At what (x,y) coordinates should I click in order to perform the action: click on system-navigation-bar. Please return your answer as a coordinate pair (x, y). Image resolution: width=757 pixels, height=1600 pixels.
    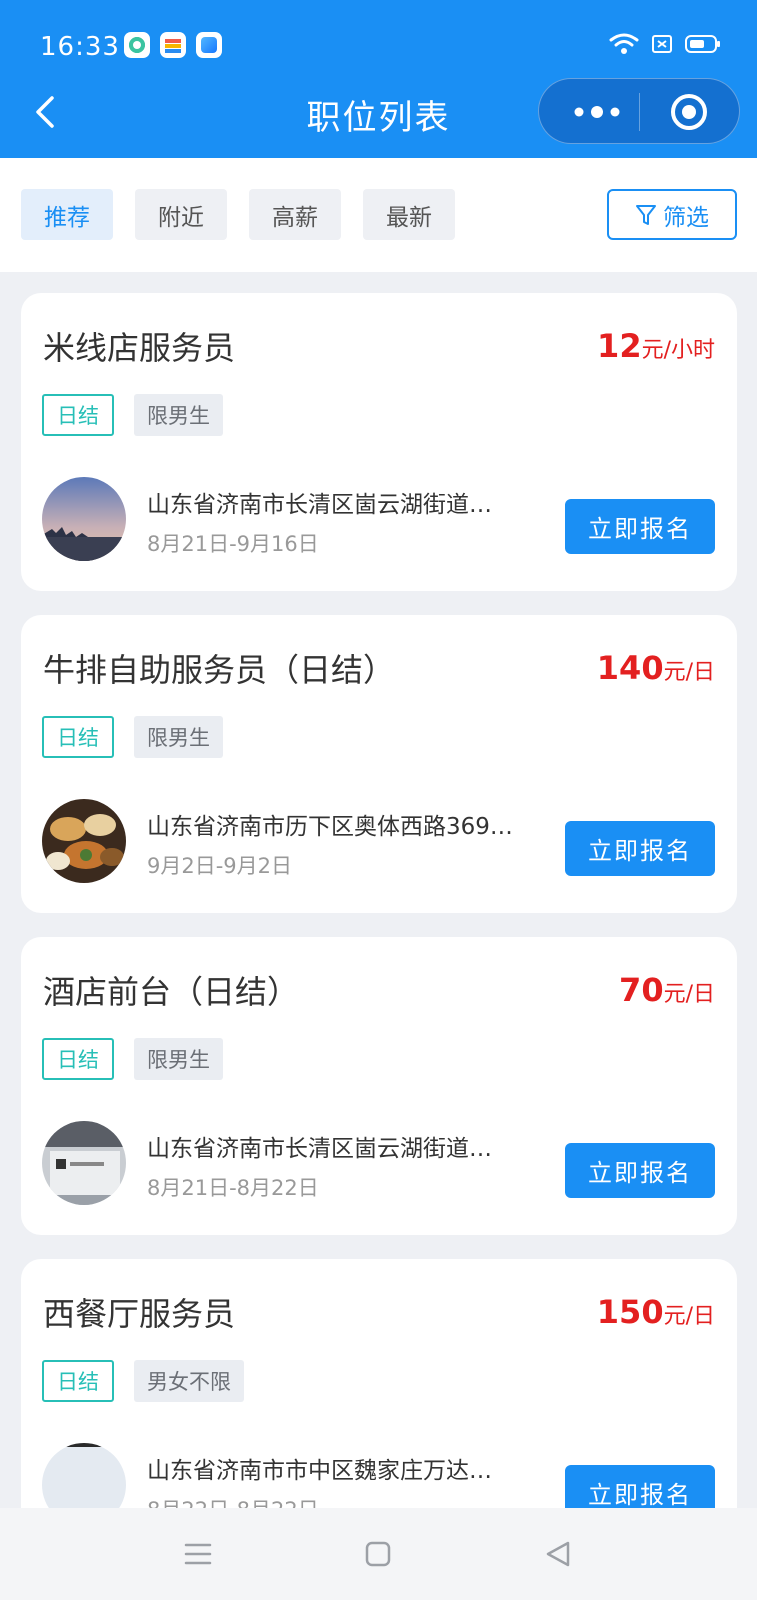
    Looking at the image, I should click on (378, 1554).